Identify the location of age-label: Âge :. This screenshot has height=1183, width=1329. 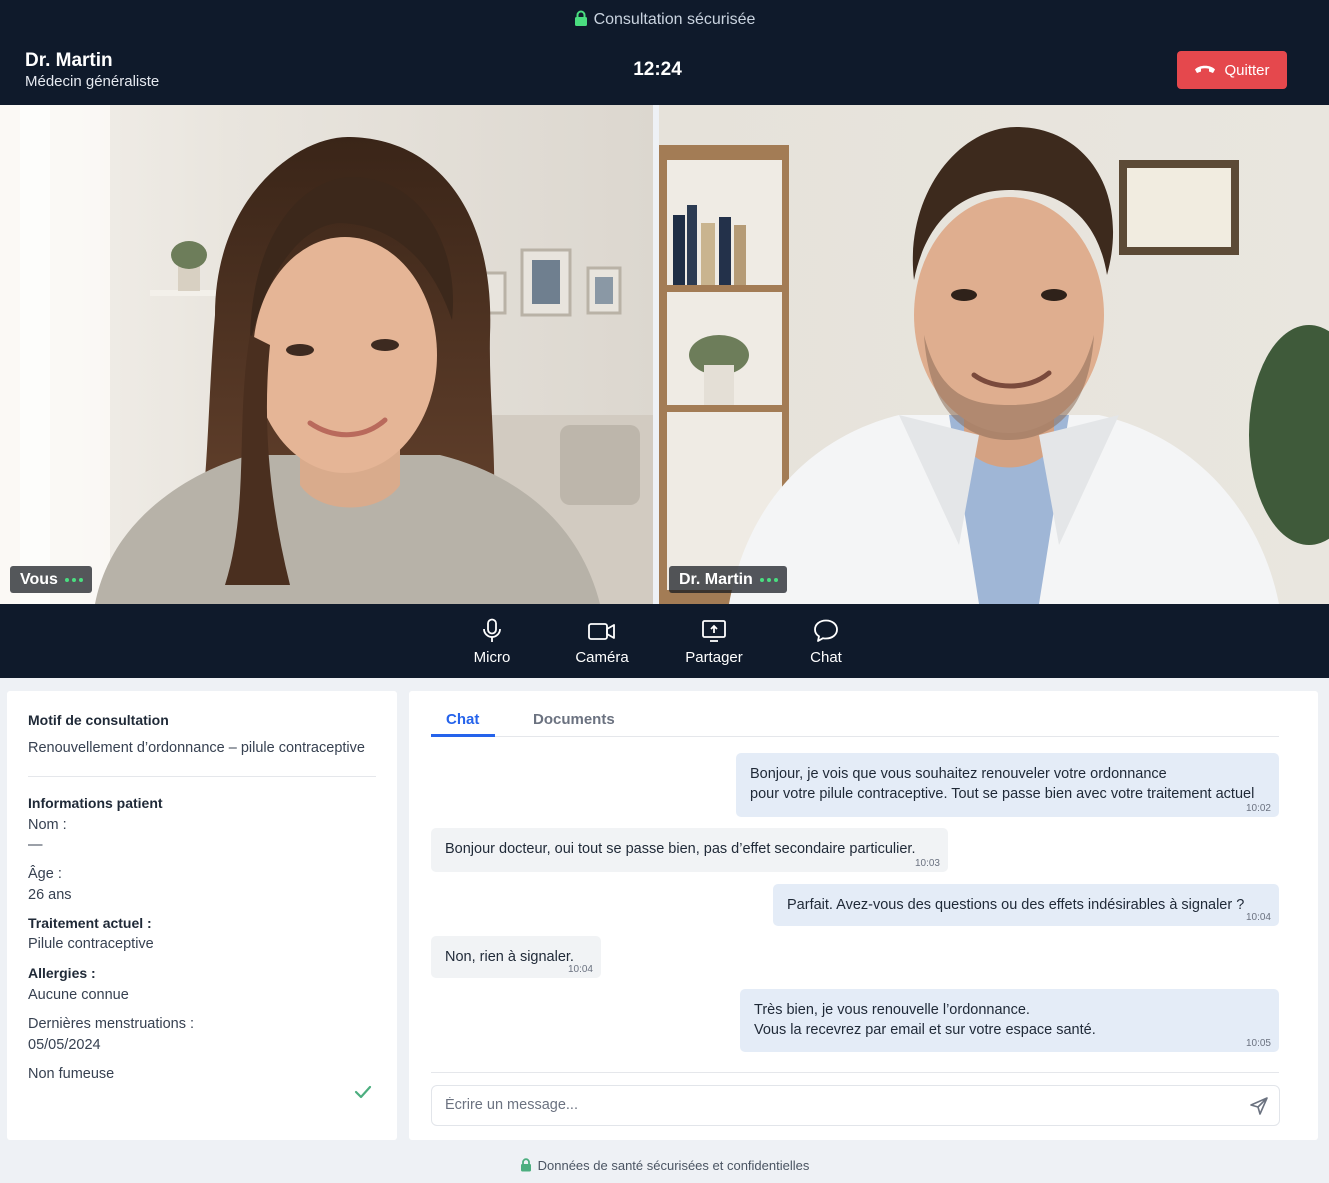
(45, 874).